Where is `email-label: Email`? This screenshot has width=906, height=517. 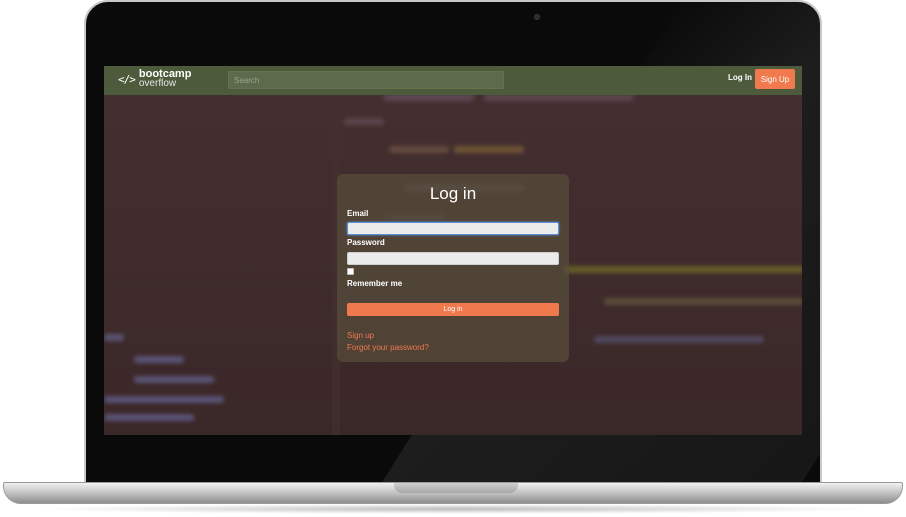
email-label: Email is located at coordinates (358, 213).